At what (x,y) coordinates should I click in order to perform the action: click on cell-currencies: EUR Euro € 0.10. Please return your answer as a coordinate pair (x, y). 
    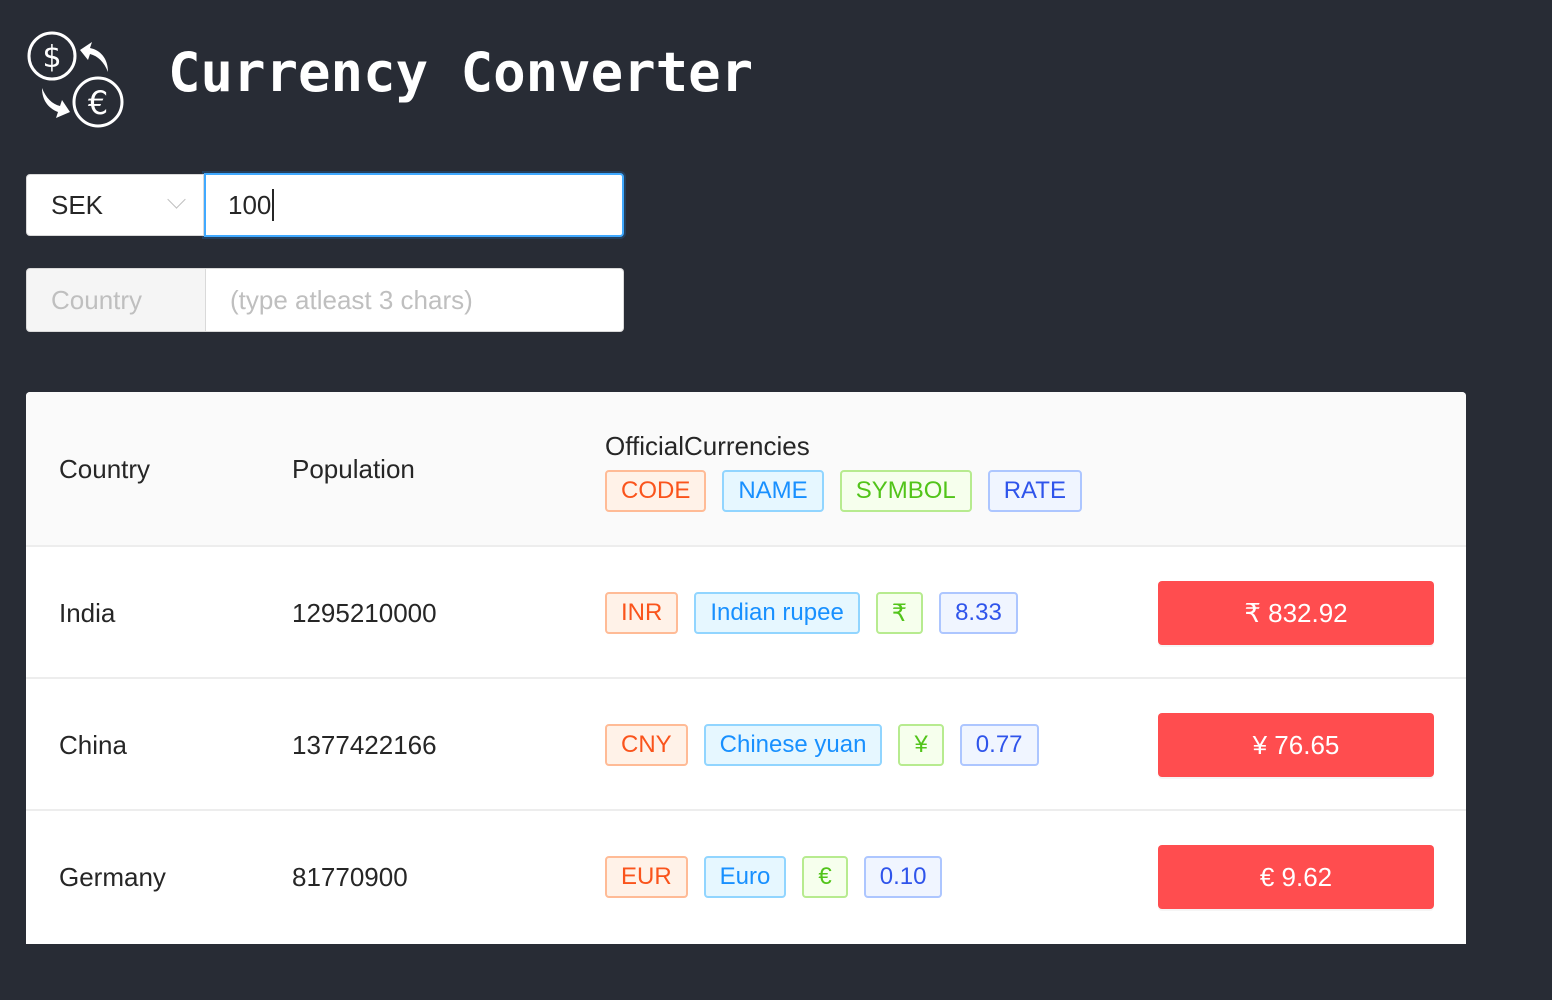
    Looking at the image, I should click on (781, 877).